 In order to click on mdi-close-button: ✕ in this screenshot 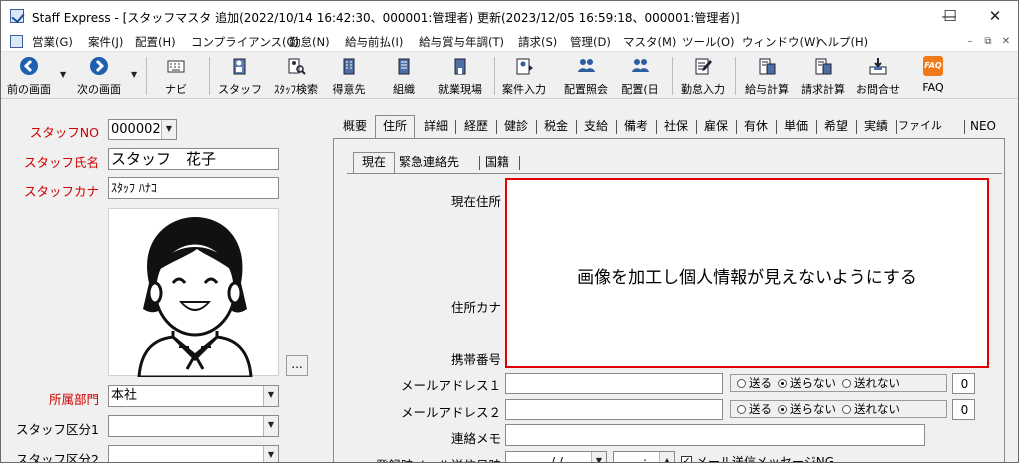, I will do `click(1006, 41)`.